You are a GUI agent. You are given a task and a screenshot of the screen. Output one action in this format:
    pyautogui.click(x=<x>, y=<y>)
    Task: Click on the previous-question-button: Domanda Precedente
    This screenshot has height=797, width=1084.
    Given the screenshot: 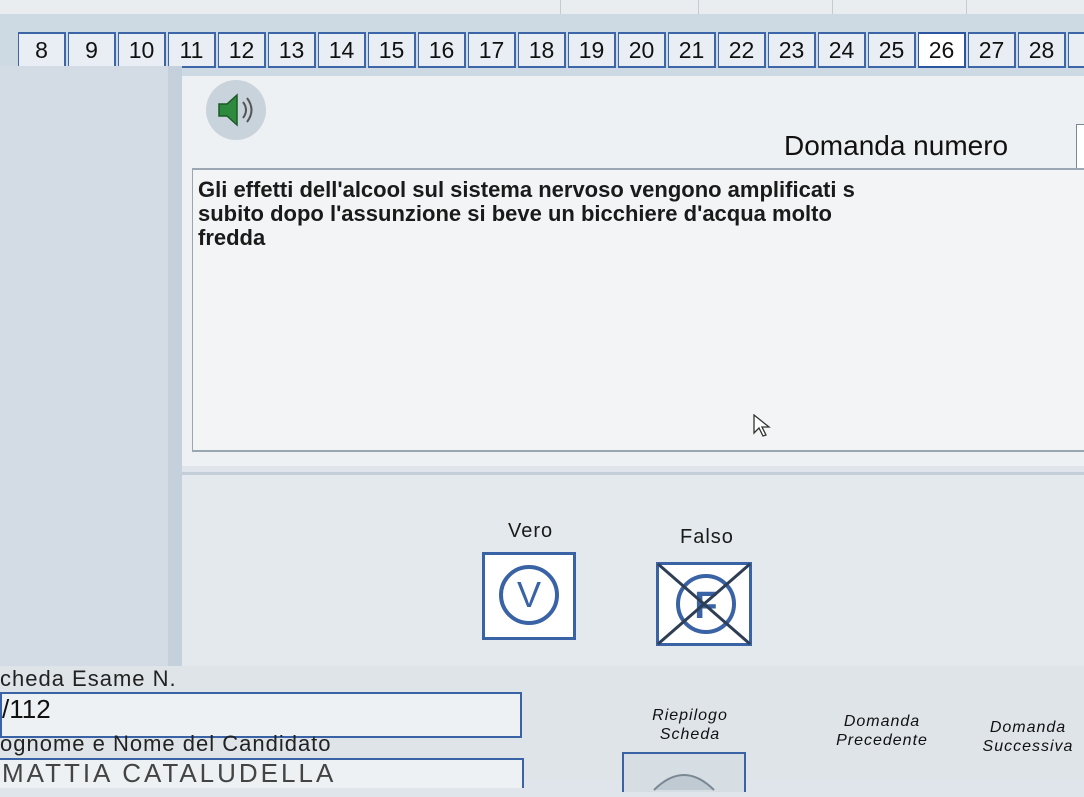 What is the action you would take?
    pyautogui.click(x=882, y=731)
    